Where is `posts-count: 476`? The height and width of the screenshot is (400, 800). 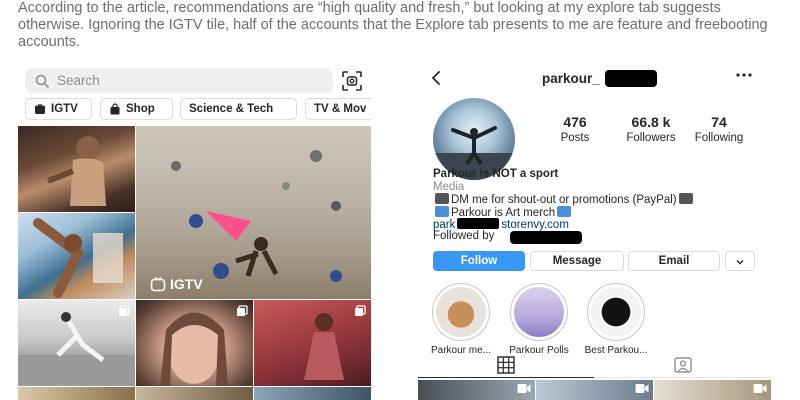
posts-count: 476 is located at coordinates (575, 122).